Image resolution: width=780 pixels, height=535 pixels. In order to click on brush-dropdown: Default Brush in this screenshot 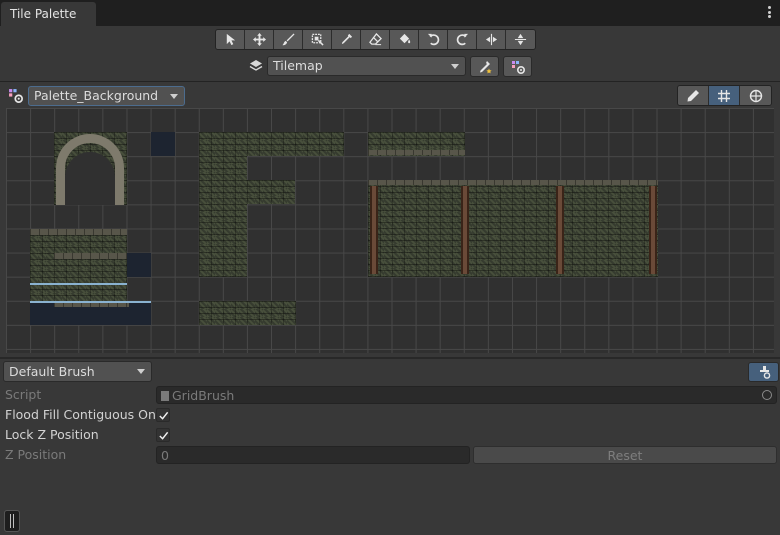, I will do `click(77, 371)`.